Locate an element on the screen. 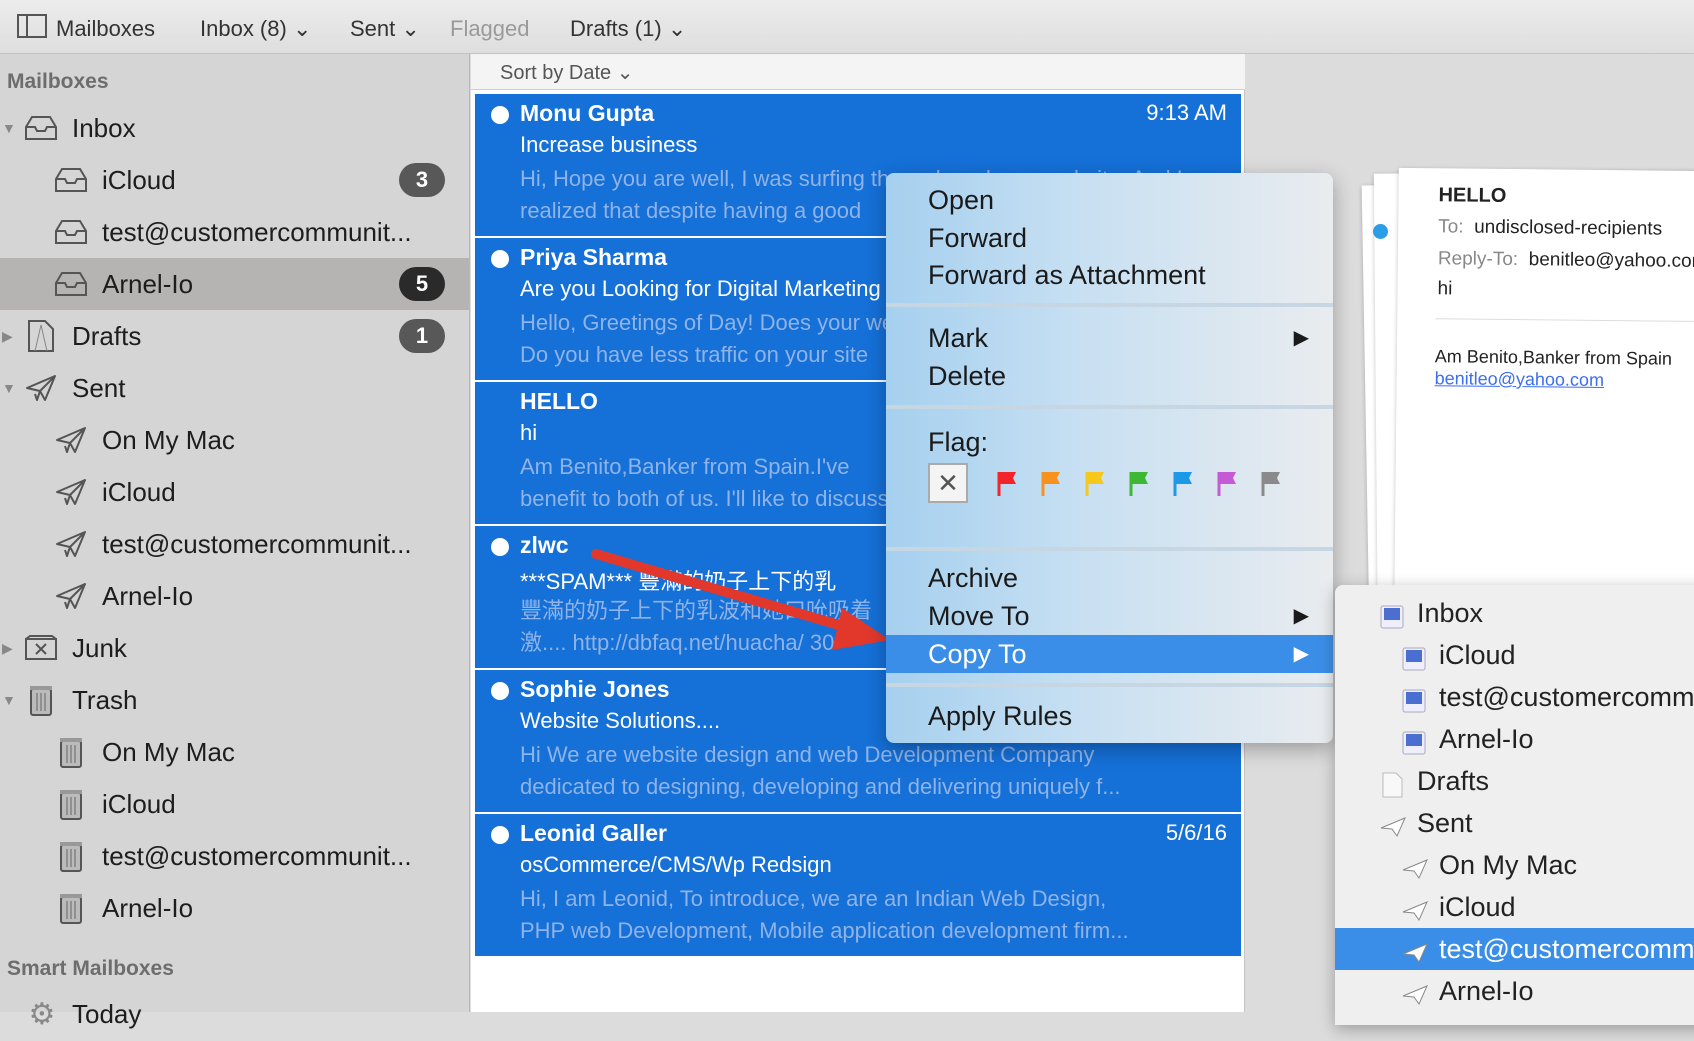 This screenshot has width=1694, height=1041. destination-label: On My Mac is located at coordinates (1508, 865).